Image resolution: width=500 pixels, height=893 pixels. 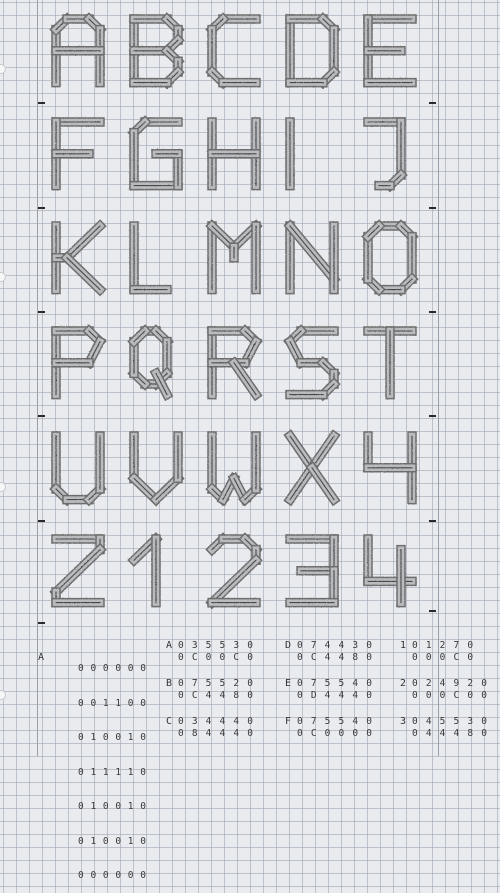 What do you see at coordinates (450, 683) in the screenshot?
I see `code-line-1: 0 2 4 9 2 0` at bounding box center [450, 683].